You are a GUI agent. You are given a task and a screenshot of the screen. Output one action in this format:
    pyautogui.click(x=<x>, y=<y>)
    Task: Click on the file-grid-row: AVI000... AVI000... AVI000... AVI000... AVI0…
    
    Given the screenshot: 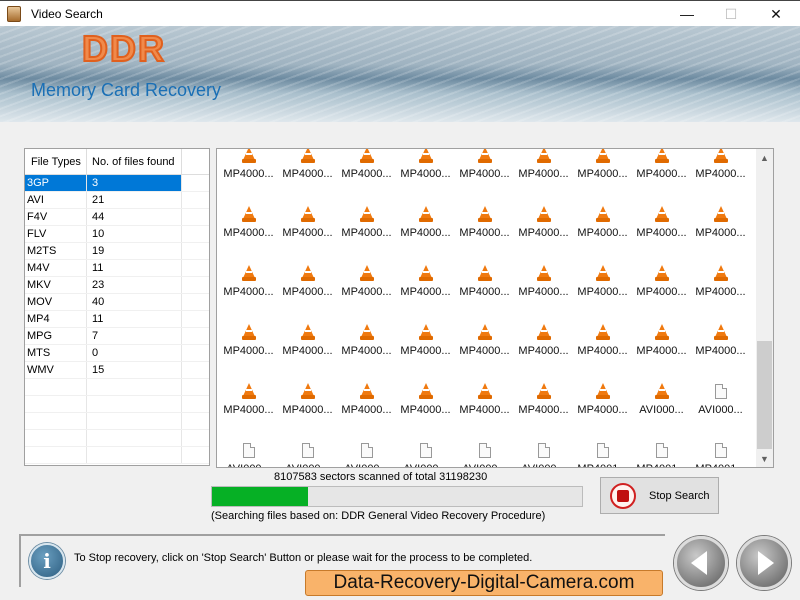 What is the action you would take?
    pyautogui.click(x=487, y=442)
    